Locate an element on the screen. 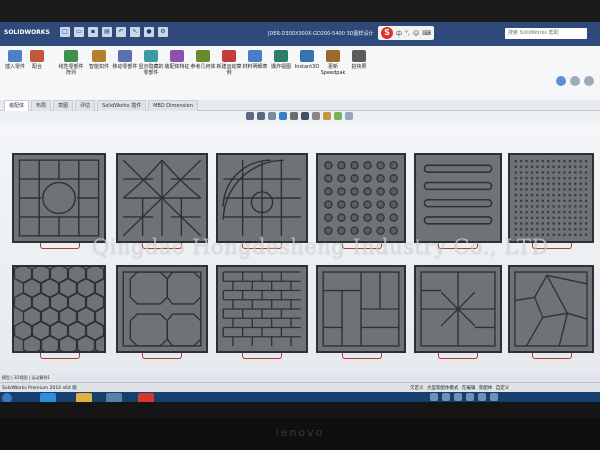  rebuild-icon: ● is located at coordinates (149, 32).